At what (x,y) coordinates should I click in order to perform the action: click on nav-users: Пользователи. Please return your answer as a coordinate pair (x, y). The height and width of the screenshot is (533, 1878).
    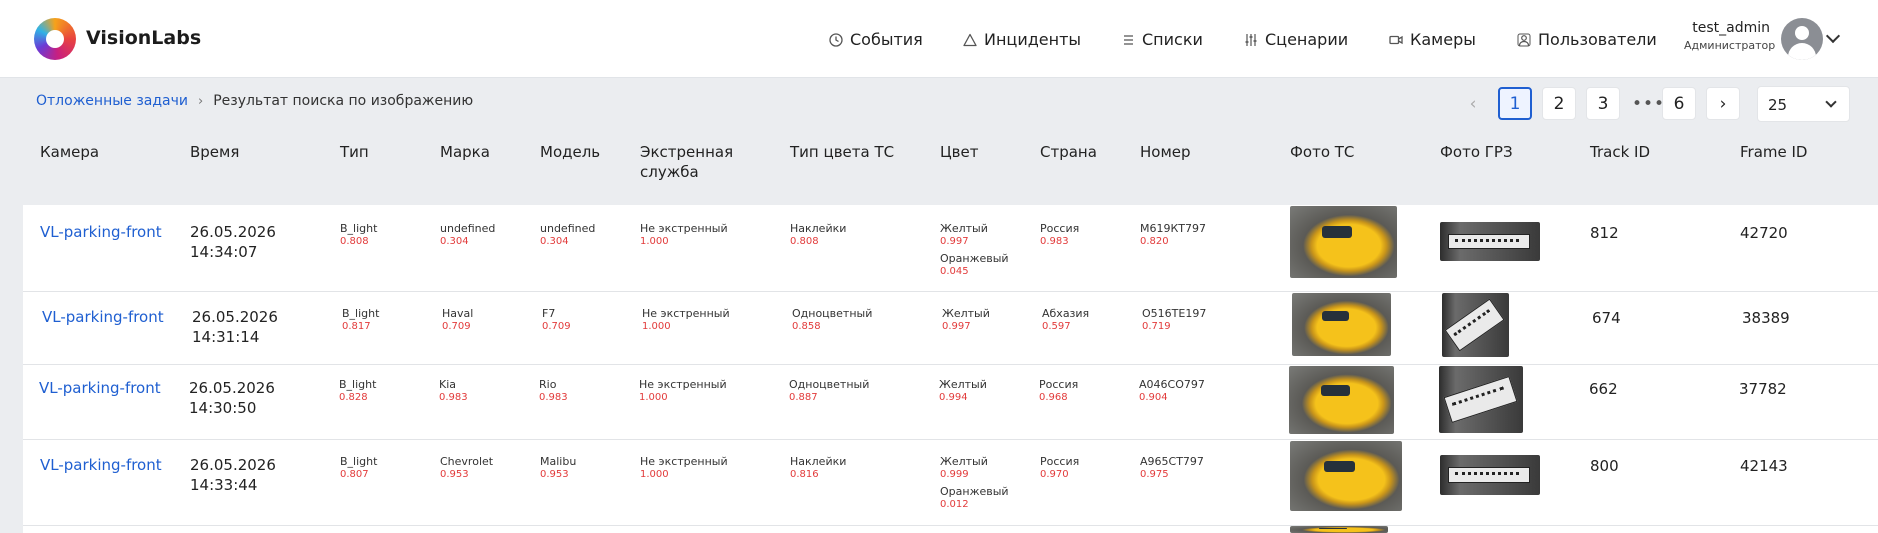
    Looking at the image, I should click on (1587, 39).